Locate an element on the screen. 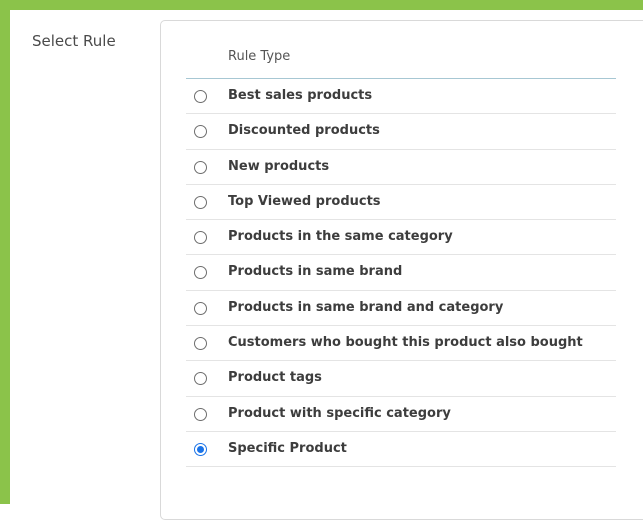 The height and width of the screenshot is (520, 643). rule-option-label: Specific Product is located at coordinates (287, 448).